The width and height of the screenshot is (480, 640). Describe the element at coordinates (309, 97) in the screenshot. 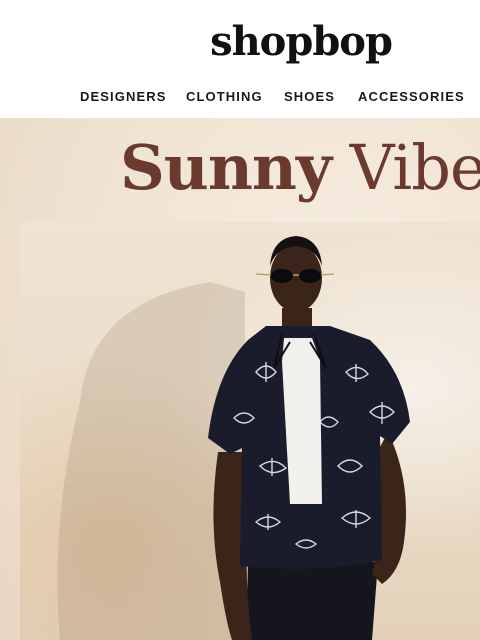

I see `nav-shoes: SHOES` at that location.